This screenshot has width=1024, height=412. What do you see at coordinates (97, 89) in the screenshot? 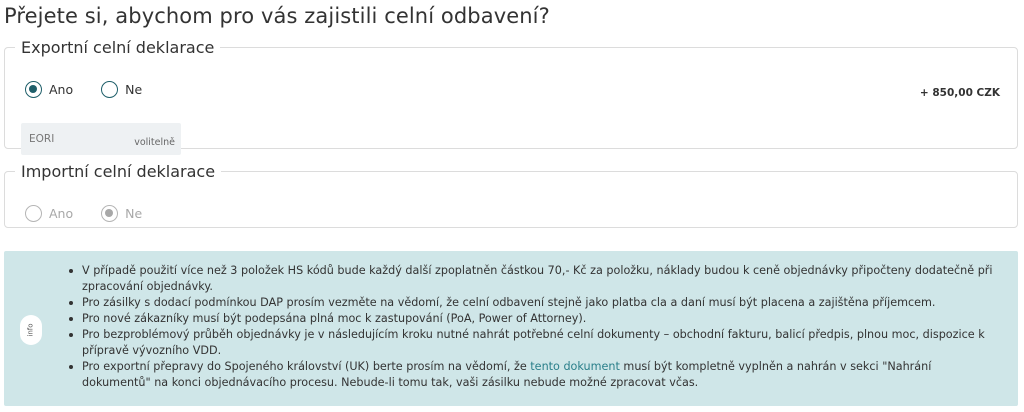
I see `export-radio-group: Ano Ne` at bounding box center [97, 89].